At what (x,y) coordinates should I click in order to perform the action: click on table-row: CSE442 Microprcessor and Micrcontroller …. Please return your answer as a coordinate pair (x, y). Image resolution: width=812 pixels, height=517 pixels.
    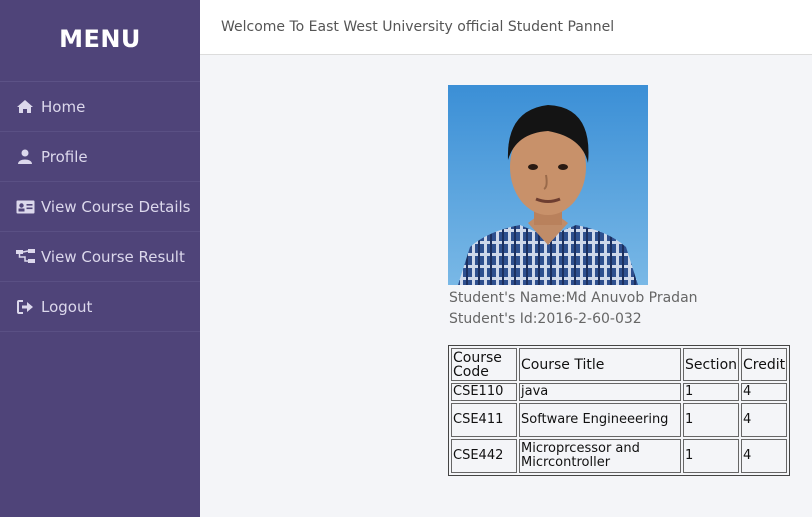
    Looking at the image, I should click on (619, 456).